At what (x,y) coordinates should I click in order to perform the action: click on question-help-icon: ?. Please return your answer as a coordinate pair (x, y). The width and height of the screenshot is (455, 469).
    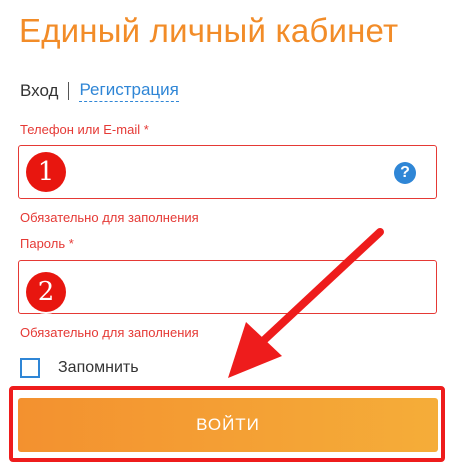
    Looking at the image, I should click on (405, 173).